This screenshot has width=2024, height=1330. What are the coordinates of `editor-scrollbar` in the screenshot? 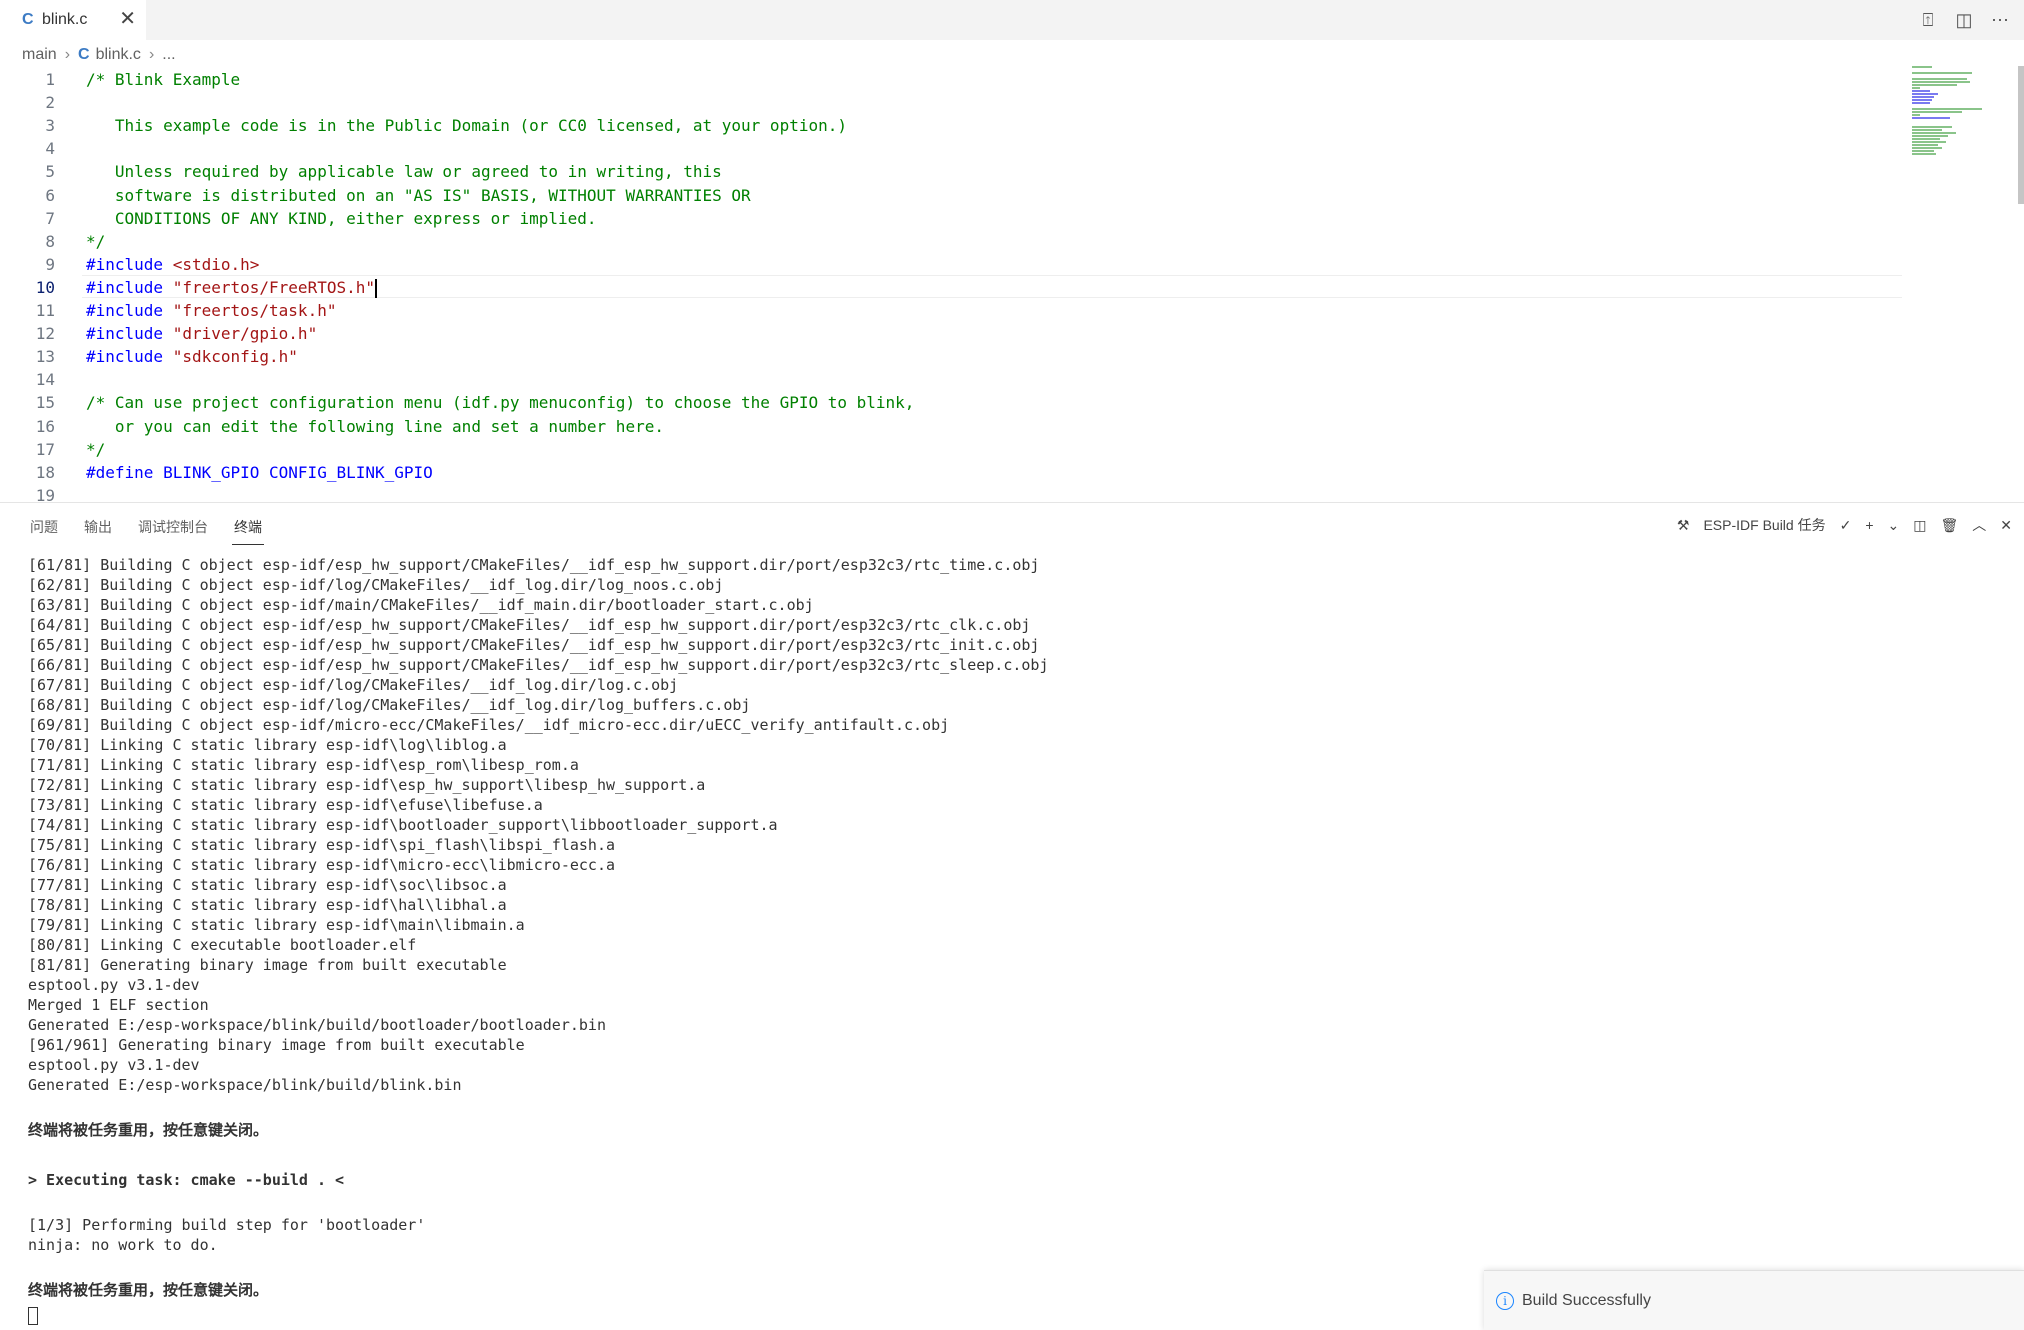 It's located at (2021, 135).